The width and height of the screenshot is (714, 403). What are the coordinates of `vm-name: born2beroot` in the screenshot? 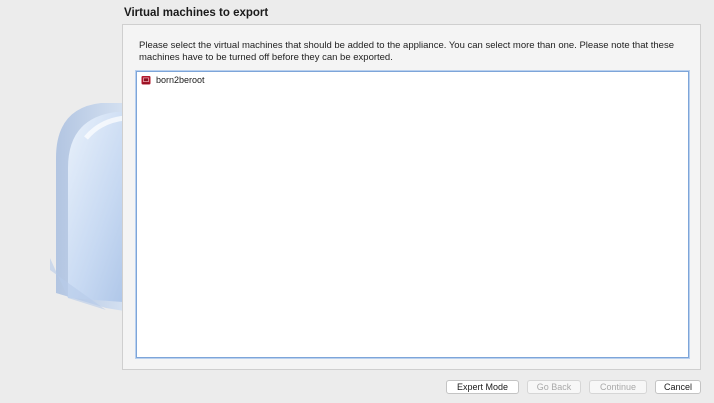 It's located at (180, 80).